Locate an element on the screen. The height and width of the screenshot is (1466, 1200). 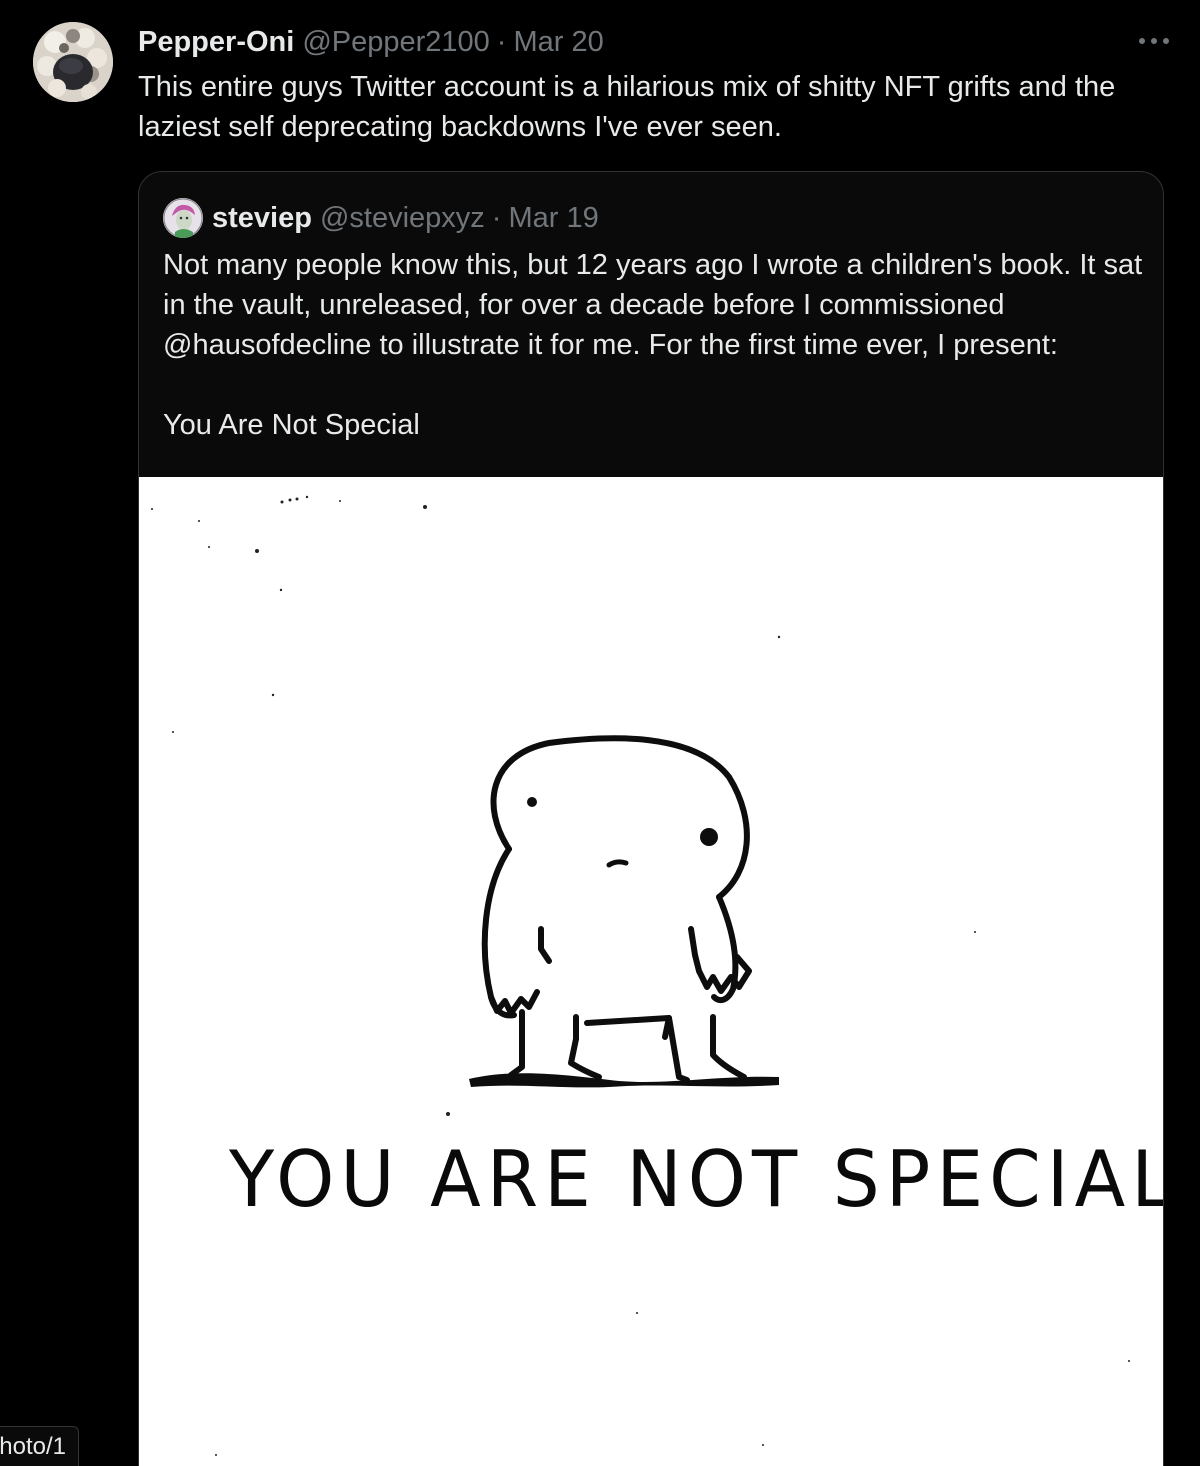
tweet-header: Pepper-Oni @Pepper2100 · Mar 20 is located at coordinates (371, 42).